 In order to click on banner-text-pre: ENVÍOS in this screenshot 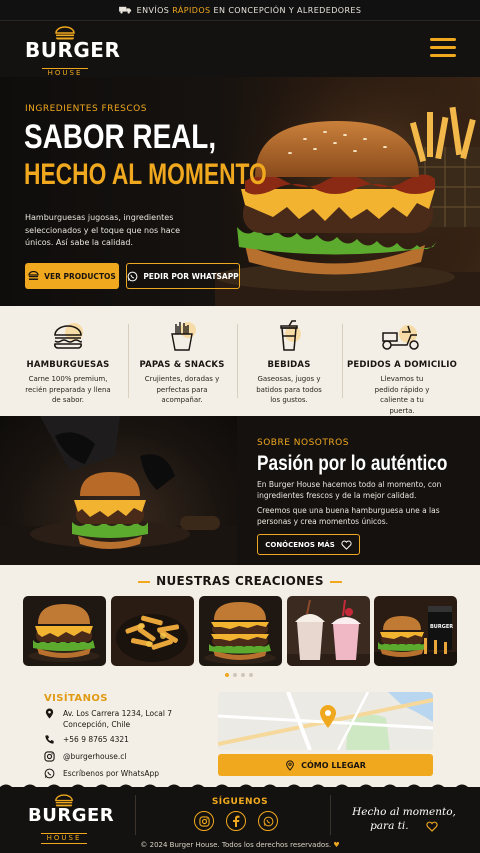, I will do `click(153, 10)`.